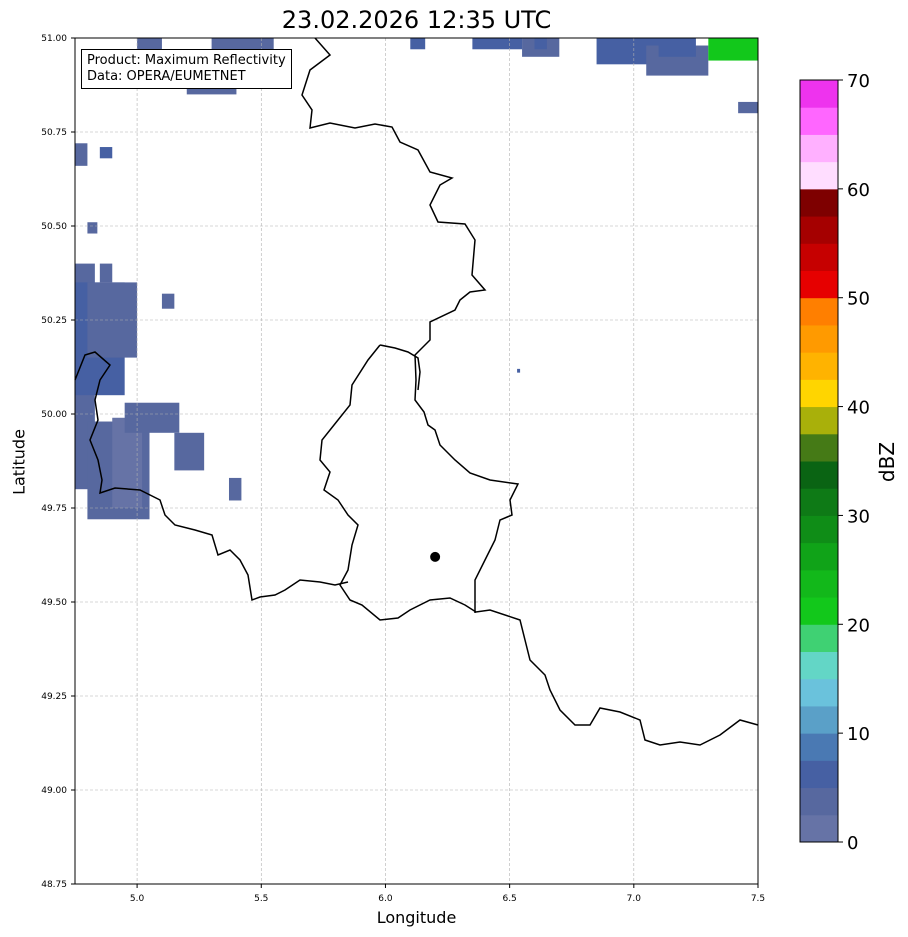 This screenshot has width=908, height=937. I want to click on y-tick-label: 50.75, so click(54, 133).